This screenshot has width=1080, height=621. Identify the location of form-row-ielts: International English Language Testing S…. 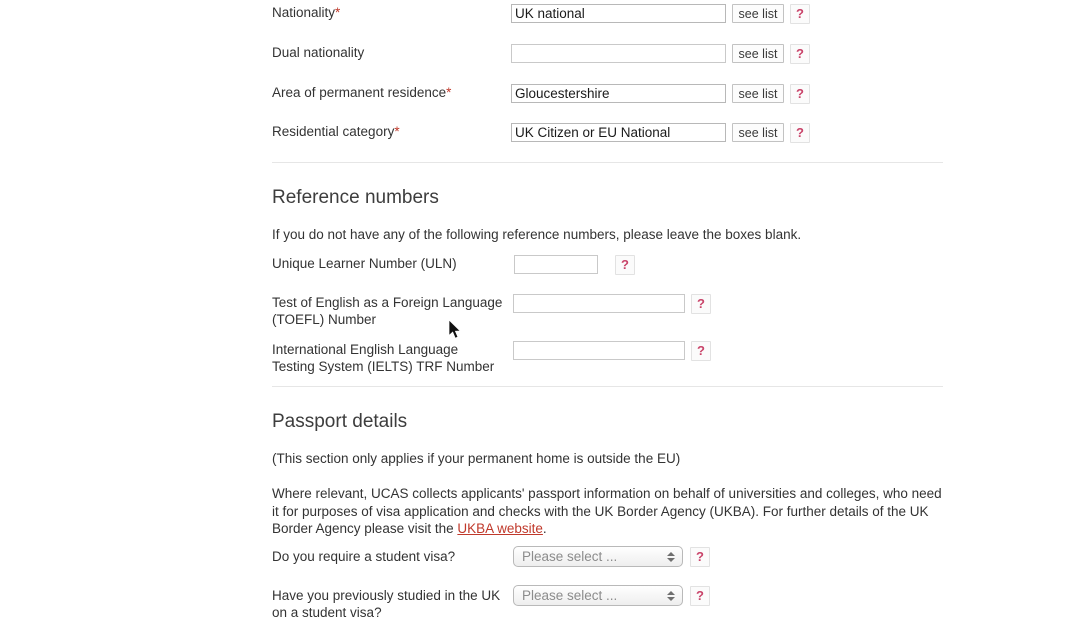
(491, 358).